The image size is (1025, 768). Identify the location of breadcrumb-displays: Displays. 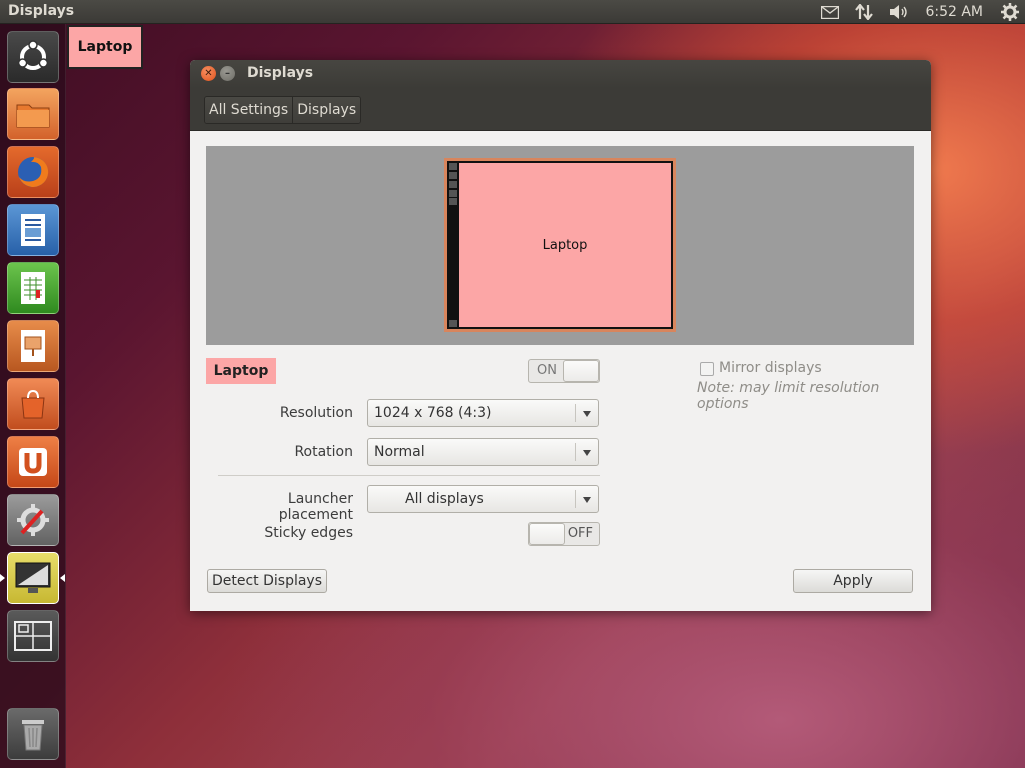
(326, 110).